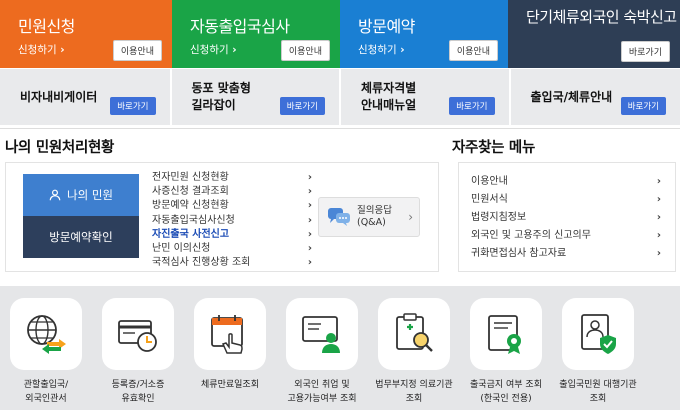 This screenshot has height=410, width=680. What do you see at coordinates (221, 88) in the screenshot?
I see `tile-label-line1: 동포 맞춤형` at bounding box center [221, 88].